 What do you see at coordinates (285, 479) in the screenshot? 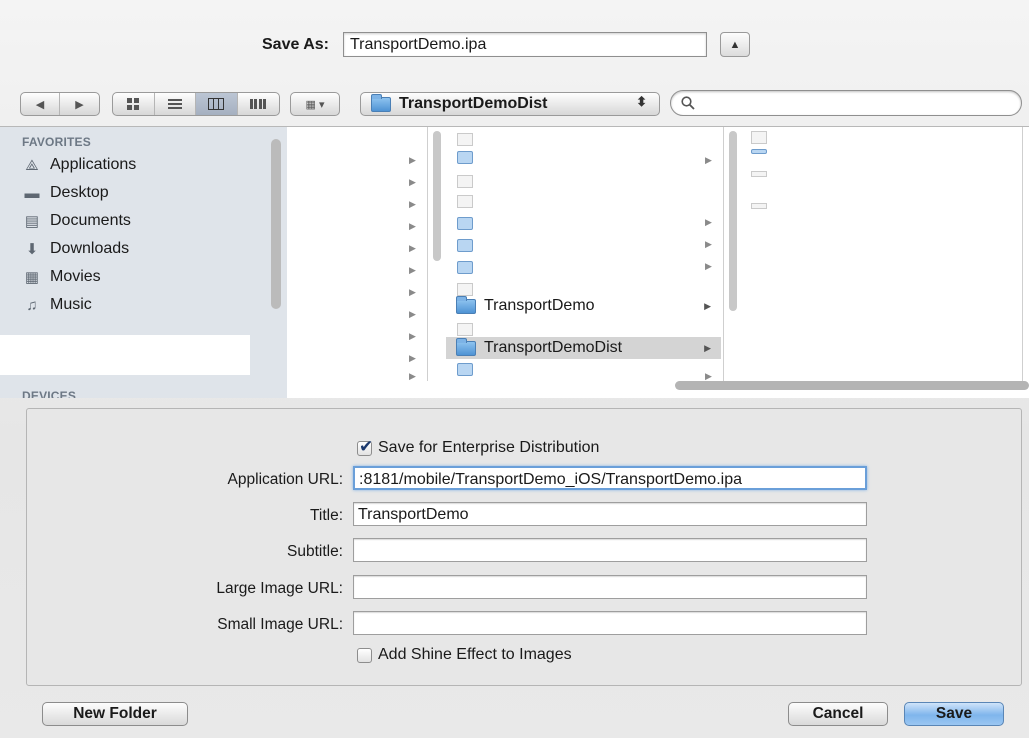
I see `application-url-label: Application URL:` at bounding box center [285, 479].